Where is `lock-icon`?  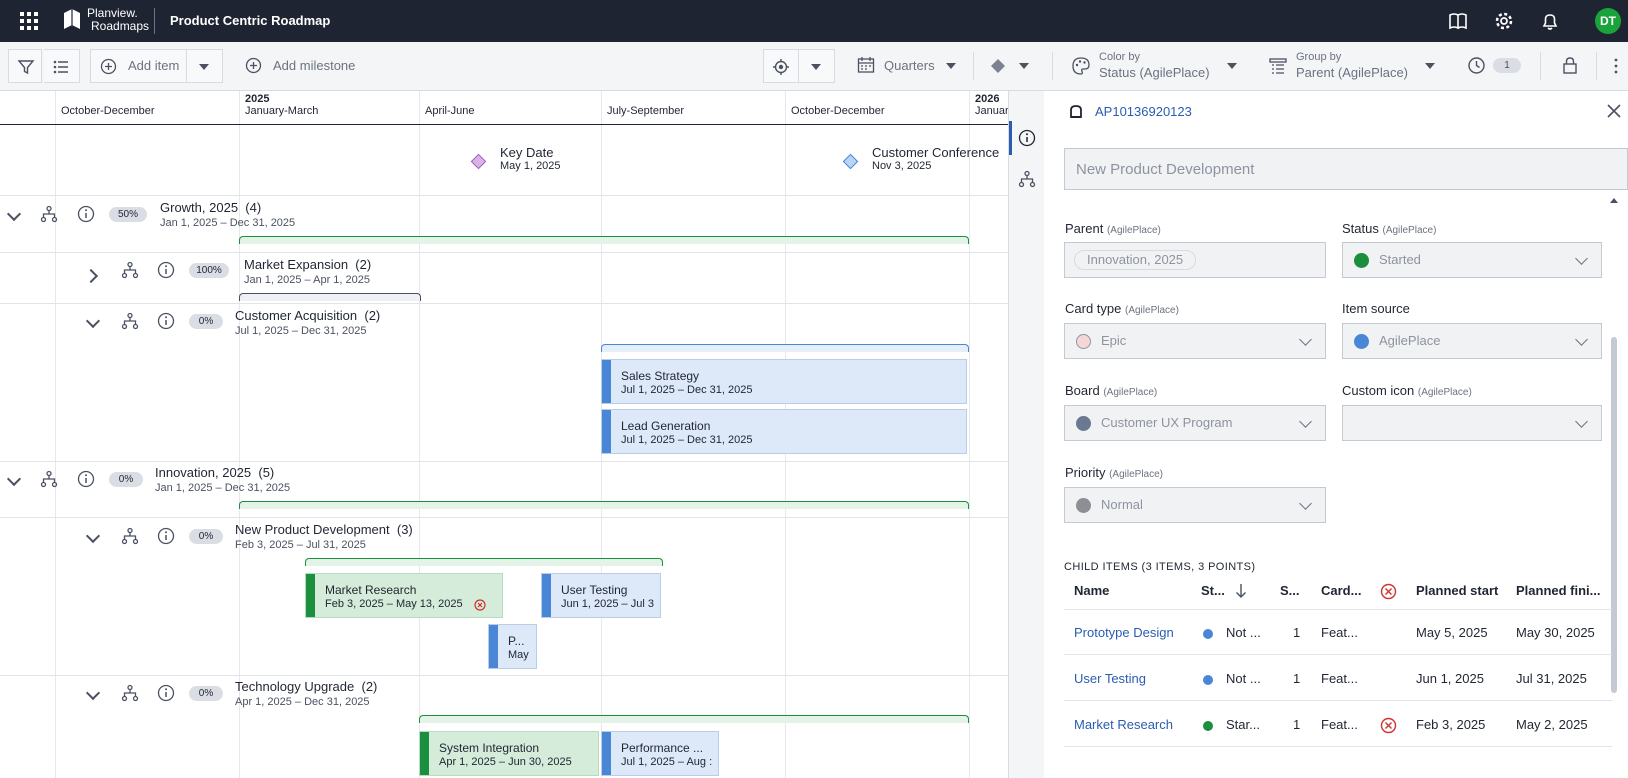 lock-icon is located at coordinates (1570, 65).